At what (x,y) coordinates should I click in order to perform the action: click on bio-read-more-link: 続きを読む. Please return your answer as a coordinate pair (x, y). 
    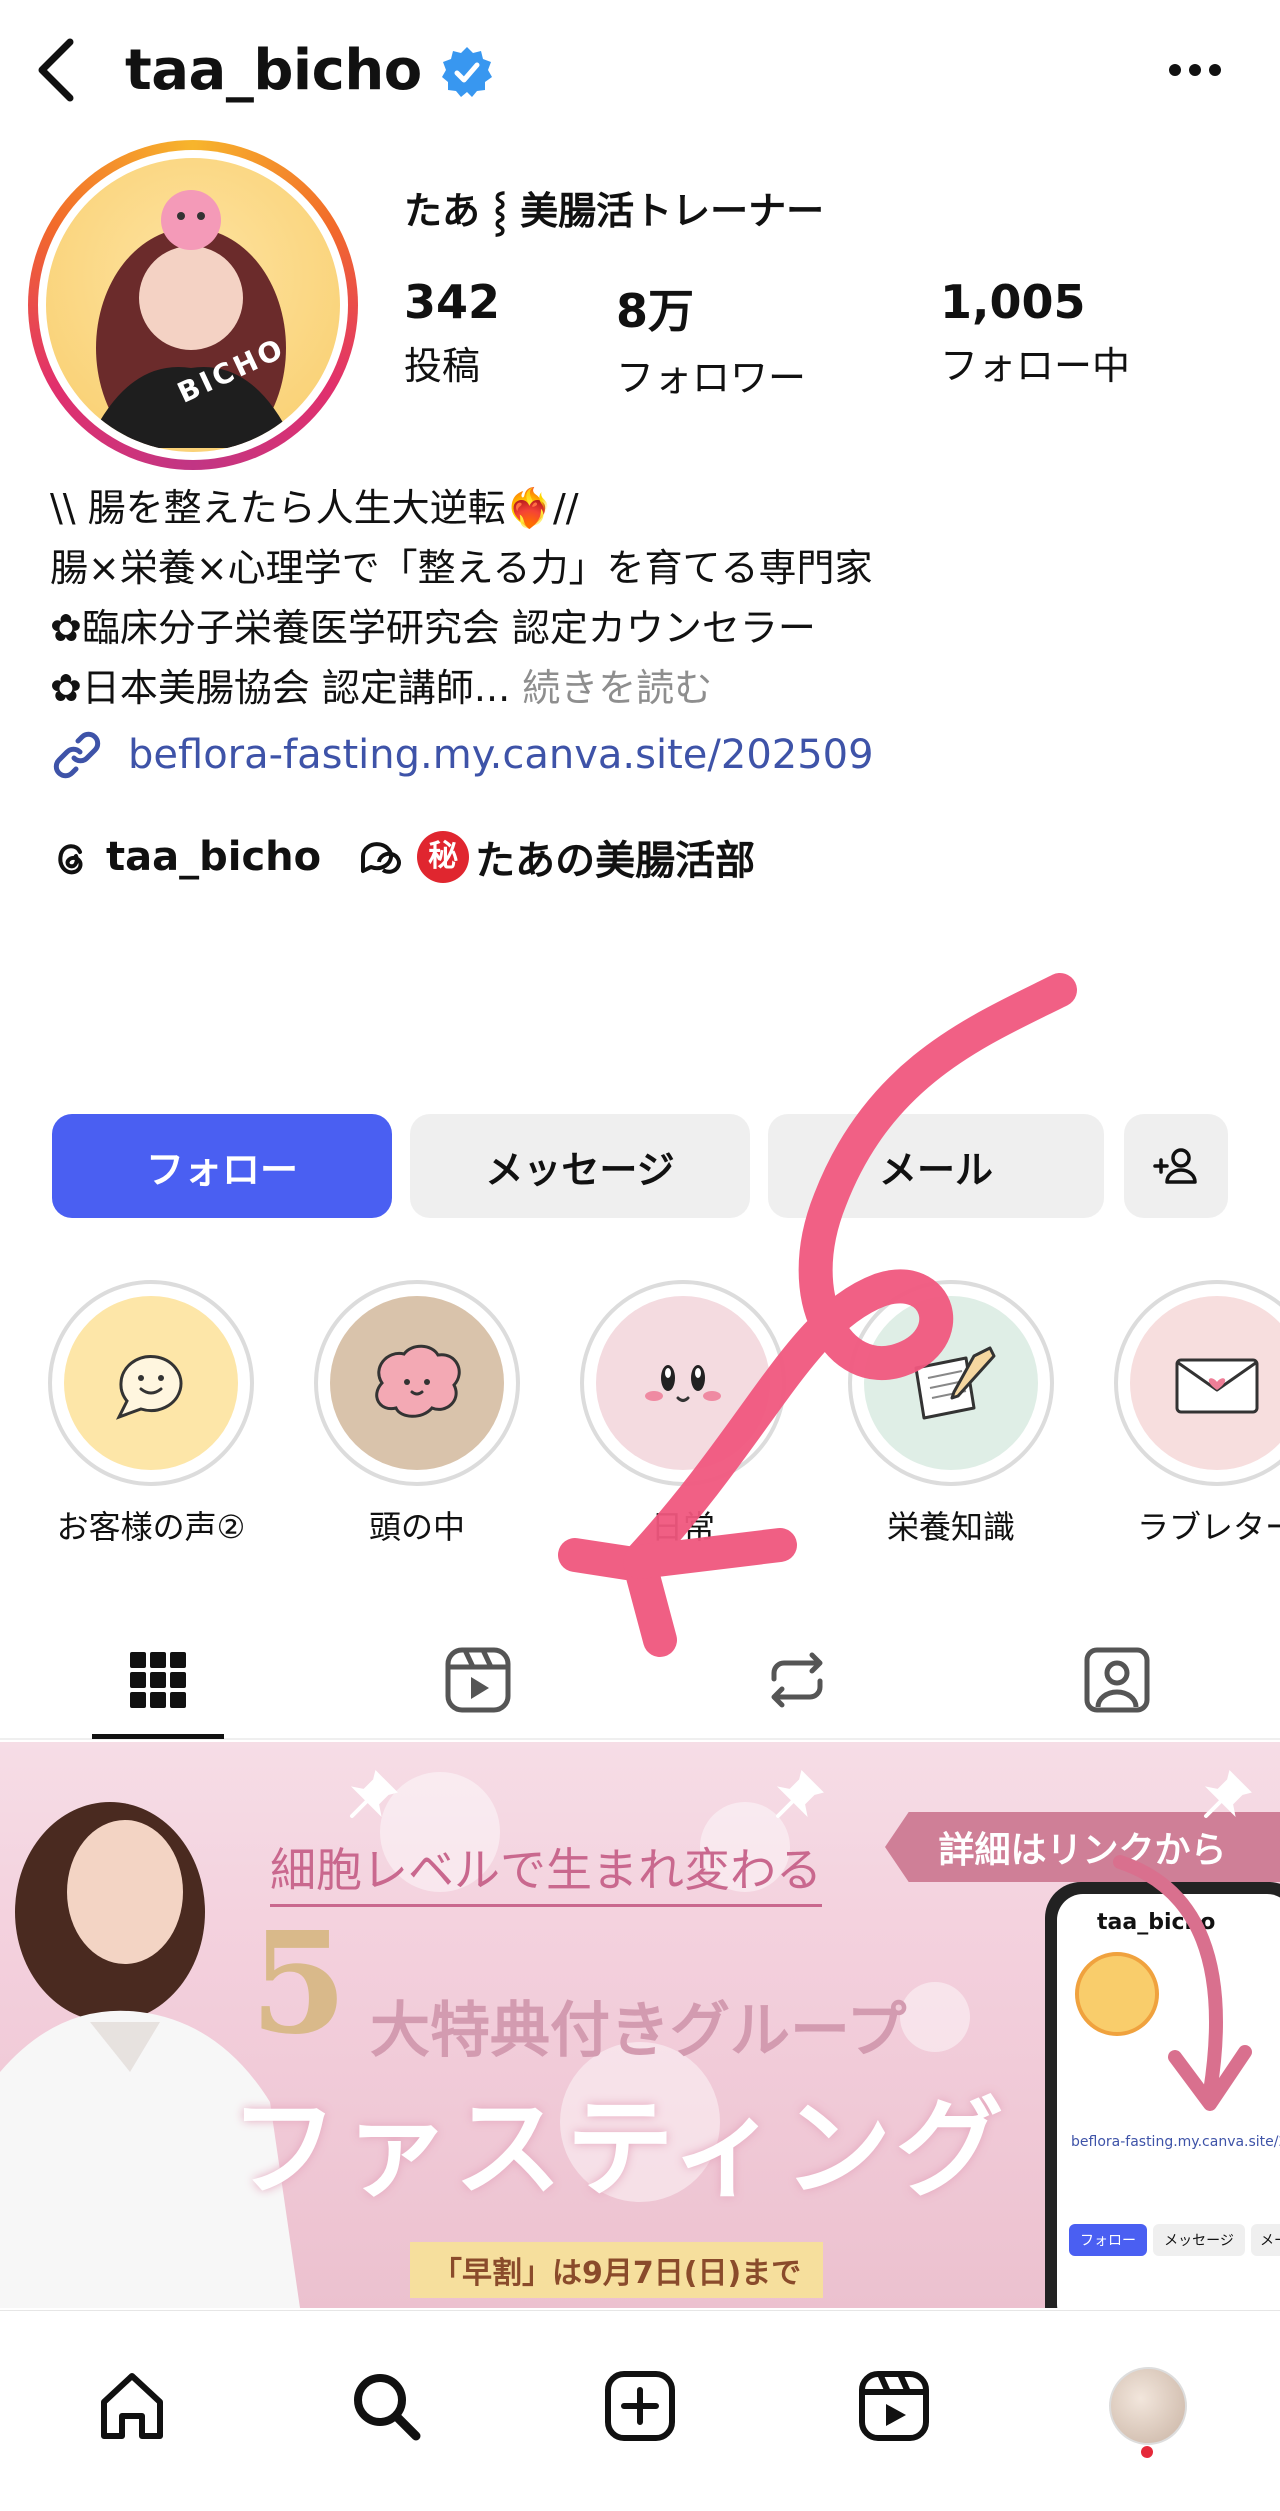
    Looking at the image, I should click on (617, 688).